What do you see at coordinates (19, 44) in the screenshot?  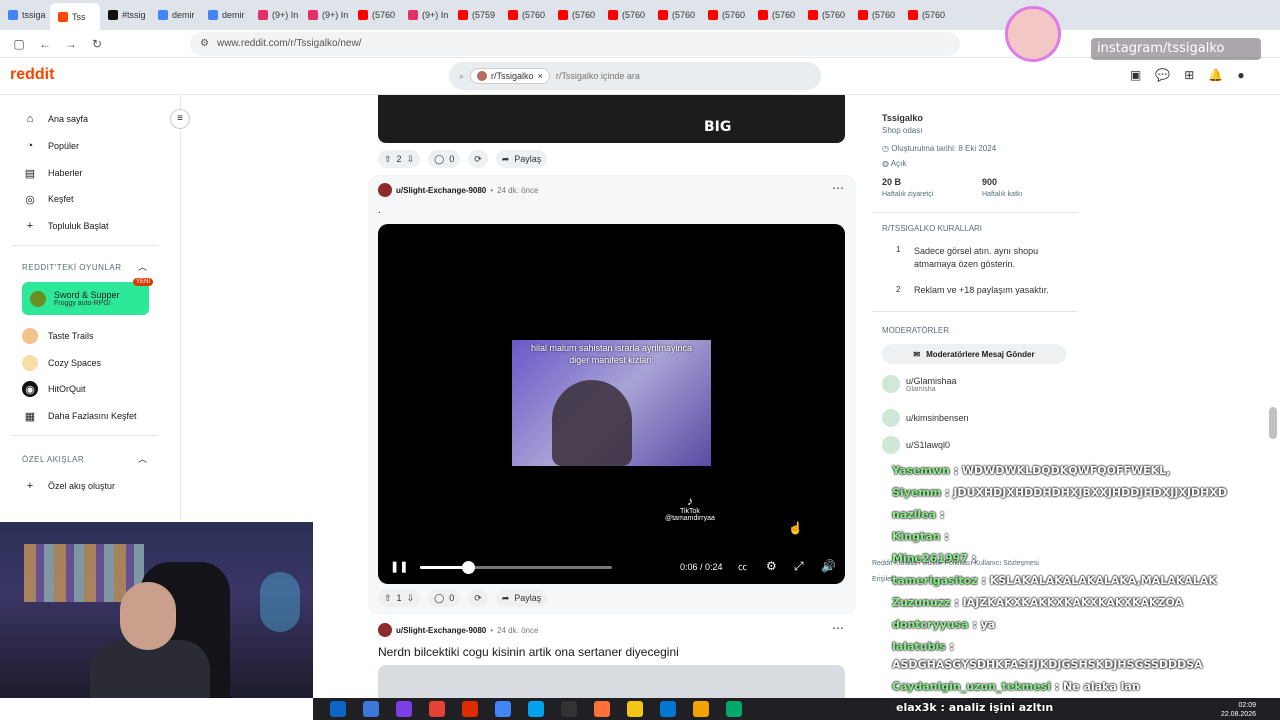 I see `tab-switcher-icon: ▢` at bounding box center [19, 44].